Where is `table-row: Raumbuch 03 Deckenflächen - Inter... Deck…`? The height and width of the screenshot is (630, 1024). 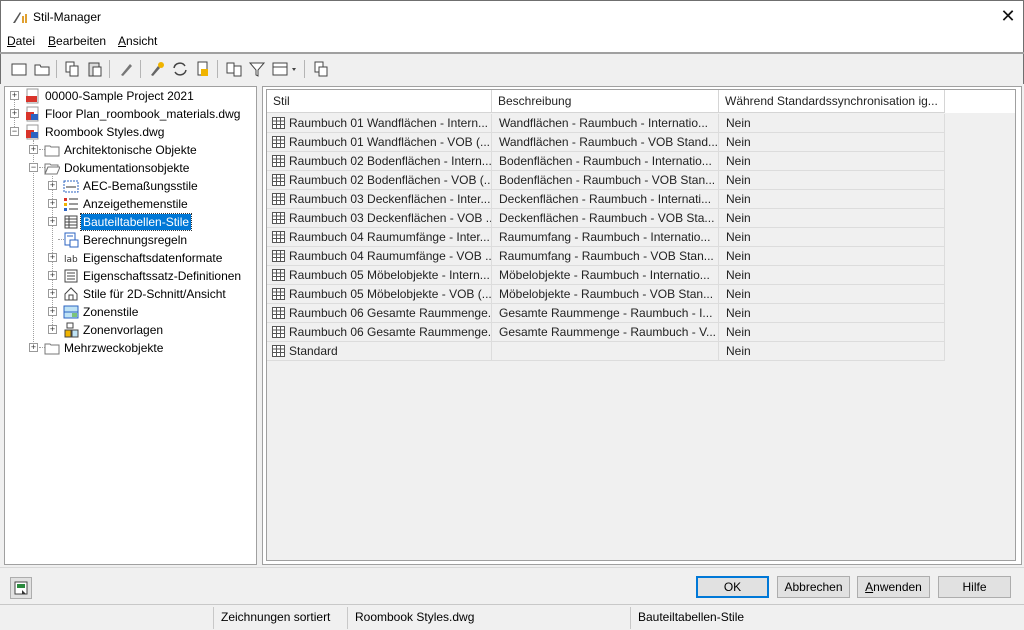 table-row: Raumbuch 03 Deckenflächen - Inter... Deck… is located at coordinates (606, 199).